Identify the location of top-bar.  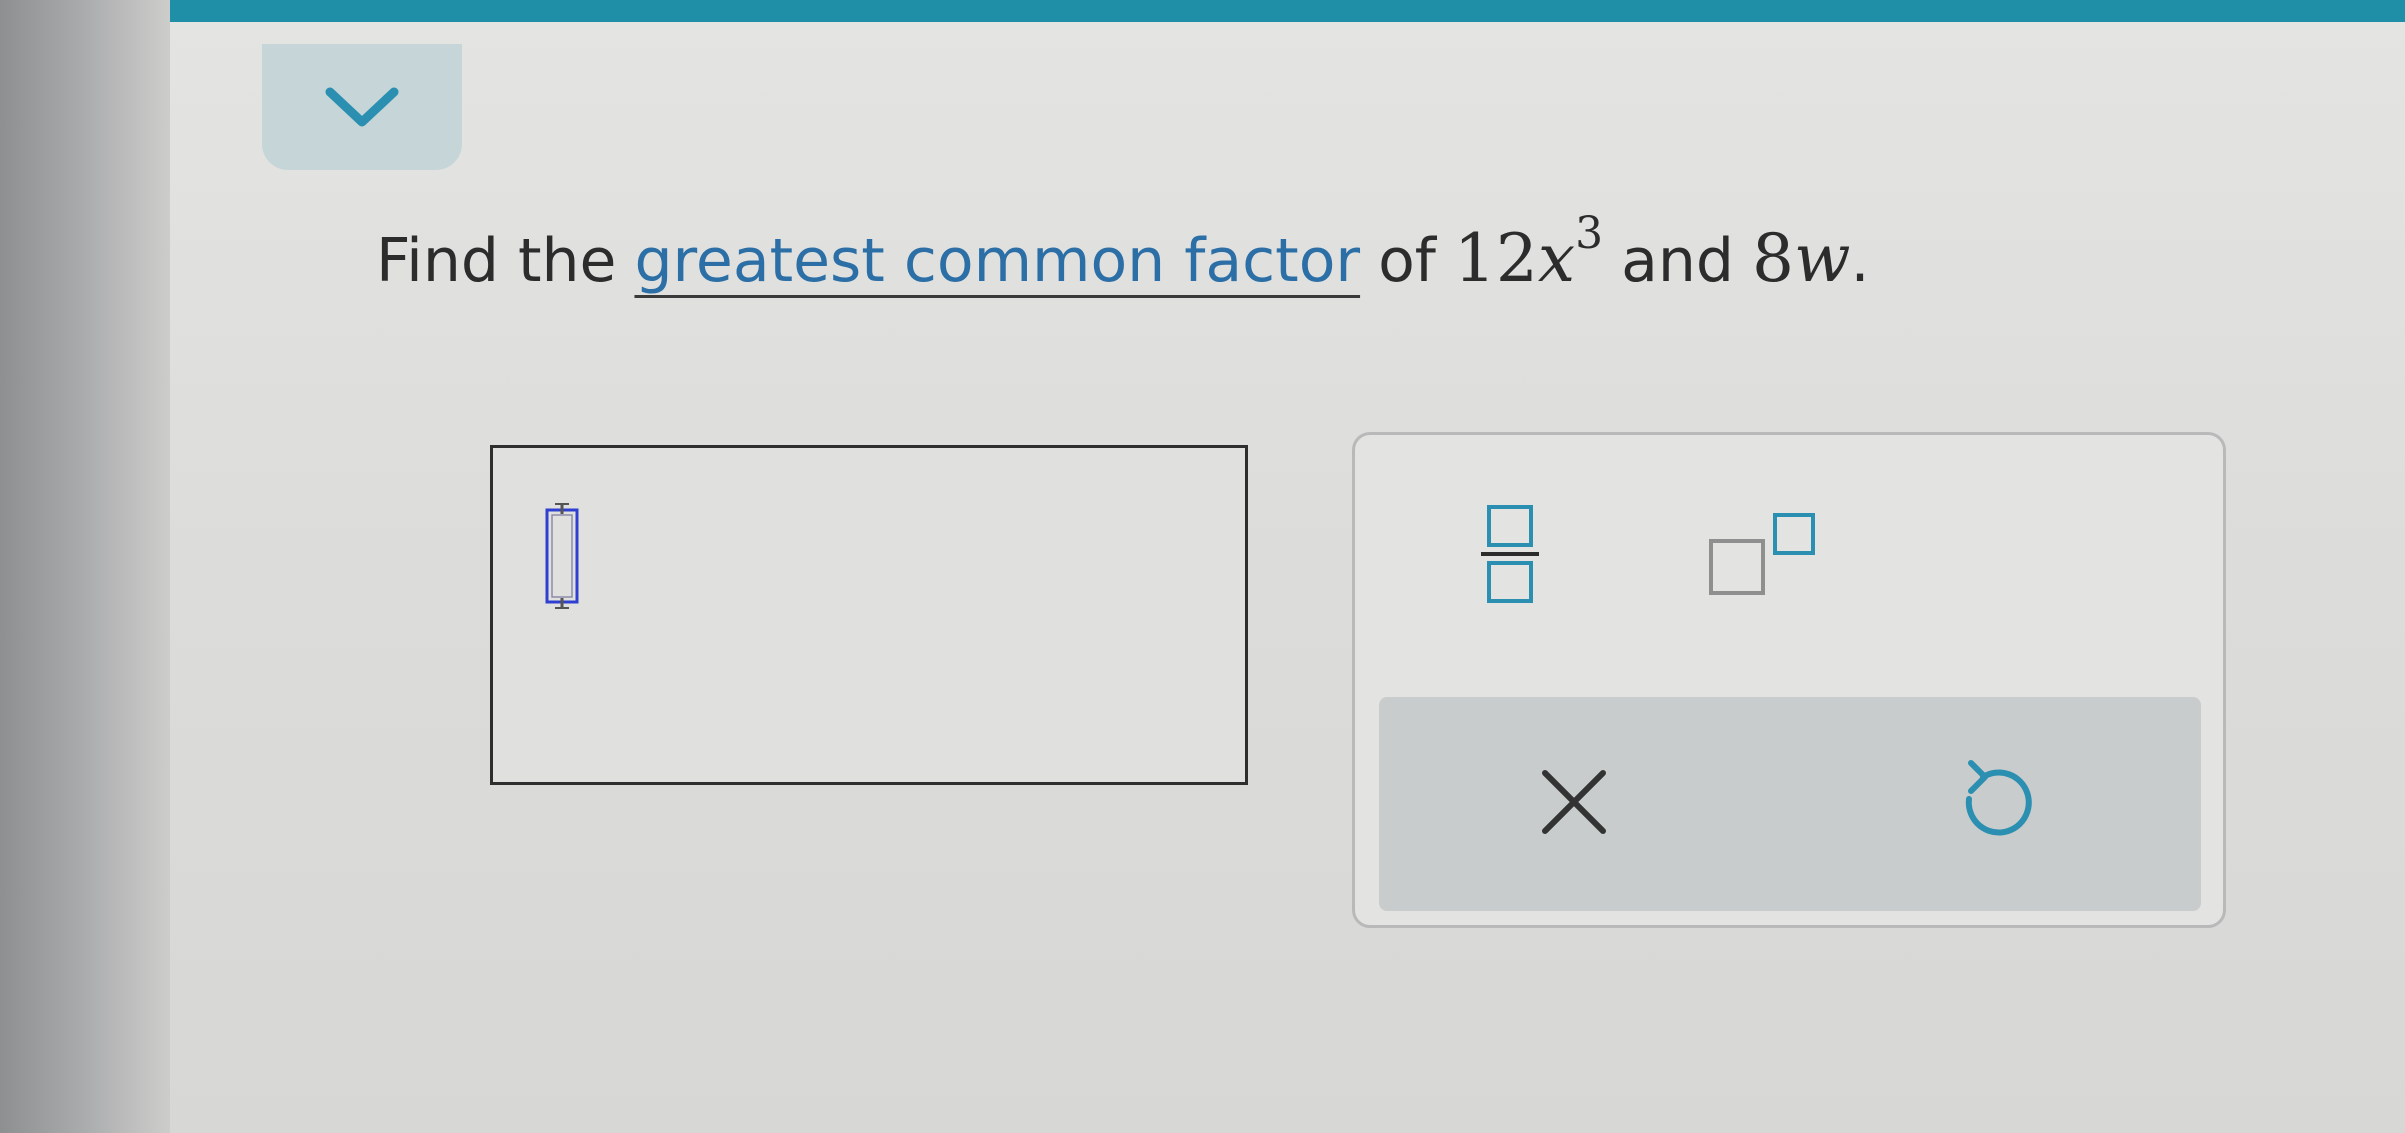
(1287, 11).